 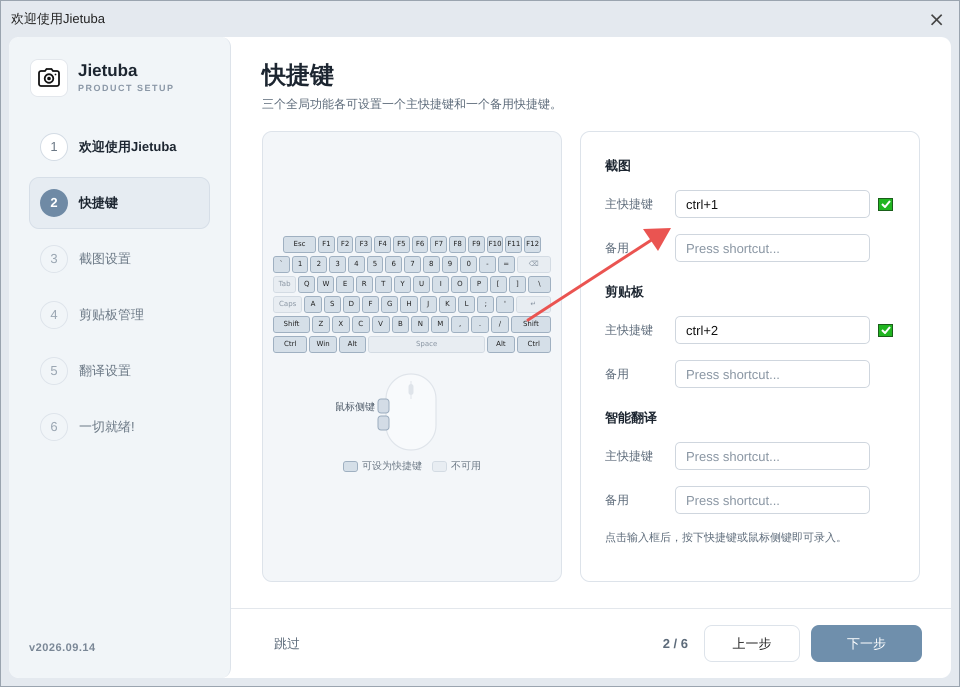 I want to click on shortcut-field: ctrl+1, so click(x=772, y=204).